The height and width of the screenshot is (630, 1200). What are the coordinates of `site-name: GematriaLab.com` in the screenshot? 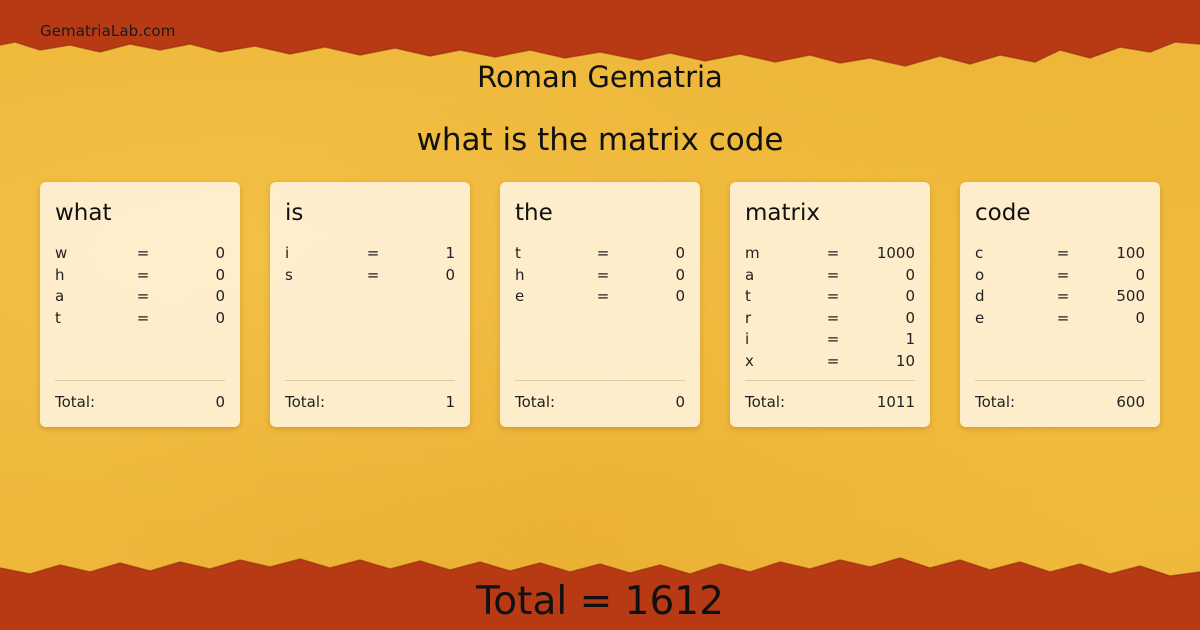 It's located at (108, 31).